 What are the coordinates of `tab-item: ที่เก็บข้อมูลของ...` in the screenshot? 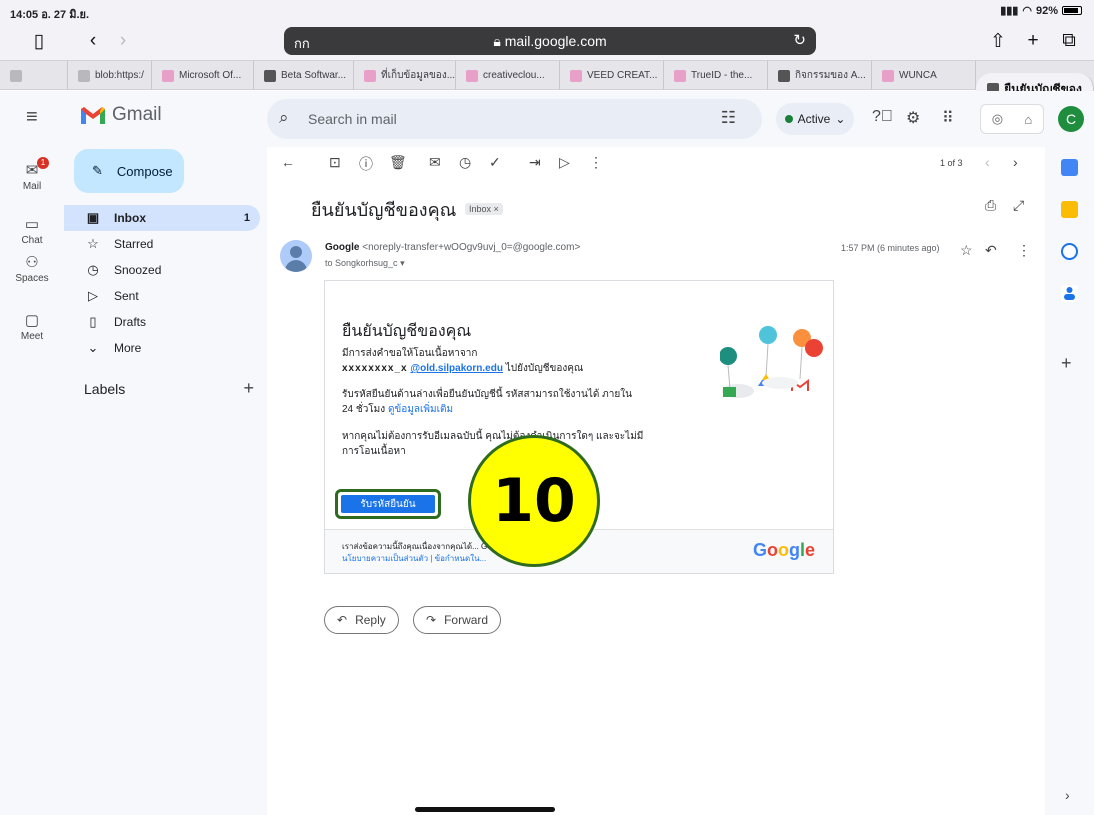 It's located at (405, 75).